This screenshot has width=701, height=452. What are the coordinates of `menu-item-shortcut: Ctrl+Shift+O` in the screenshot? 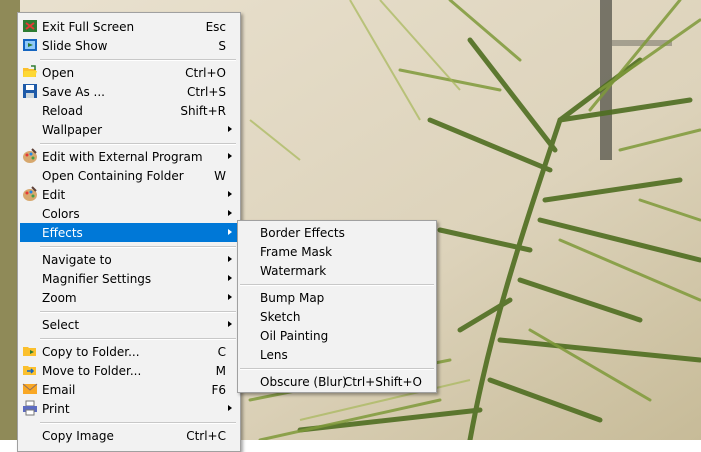 It's located at (382, 381).